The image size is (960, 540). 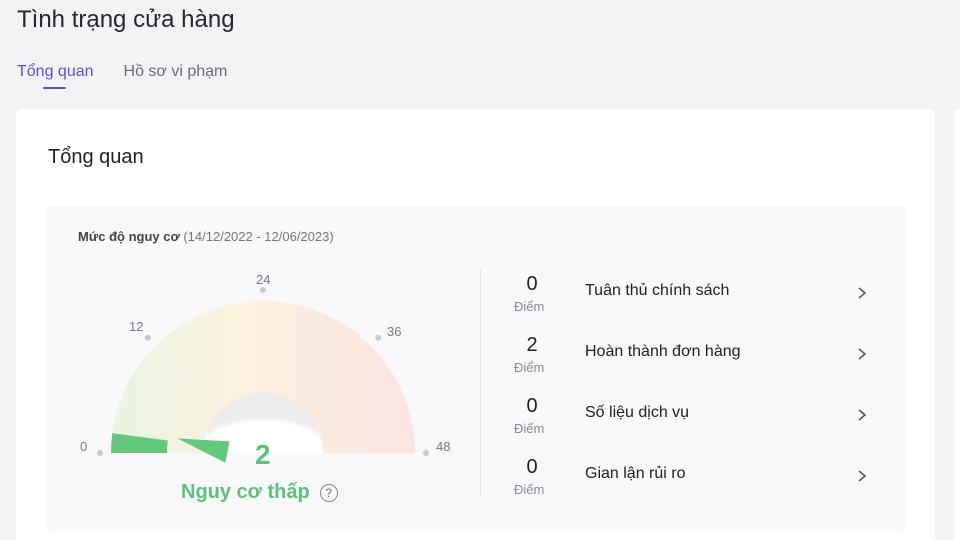 I want to click on help-icon: ?, so click(x=328, y=492).